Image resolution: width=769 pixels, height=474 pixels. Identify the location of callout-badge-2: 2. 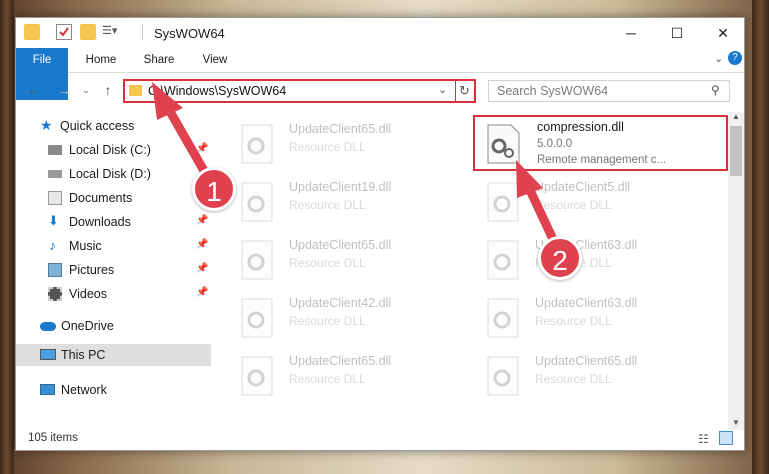
(560, 258).